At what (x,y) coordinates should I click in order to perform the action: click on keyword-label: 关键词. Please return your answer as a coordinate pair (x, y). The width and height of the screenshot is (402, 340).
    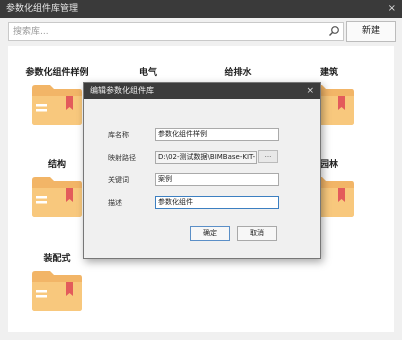
    Looking at the image, I should click on (118, 180).